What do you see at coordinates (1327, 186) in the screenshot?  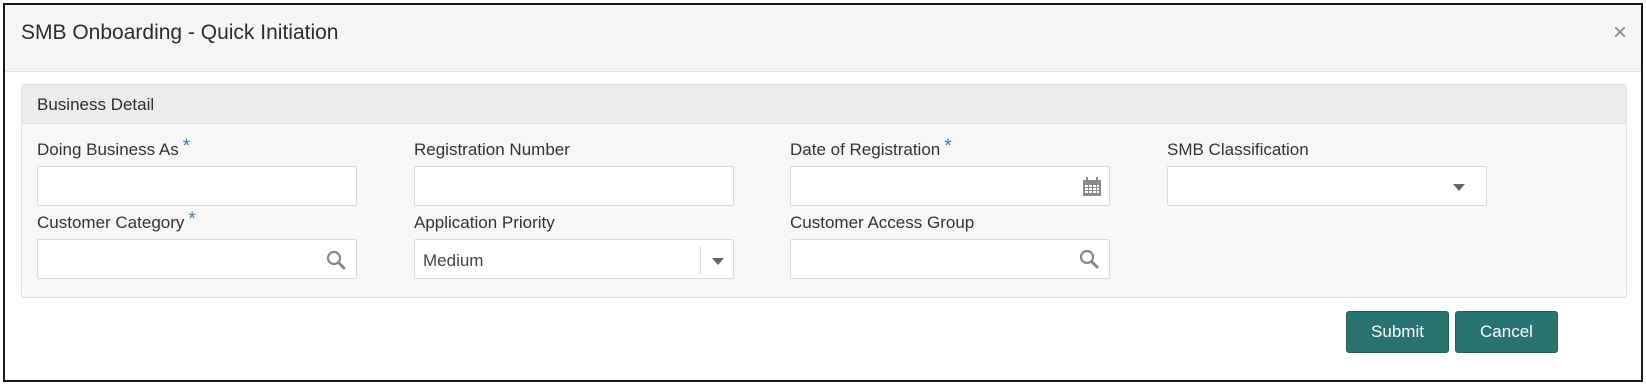 I see `smb-classification-select` at bounding box center [1327, 186].